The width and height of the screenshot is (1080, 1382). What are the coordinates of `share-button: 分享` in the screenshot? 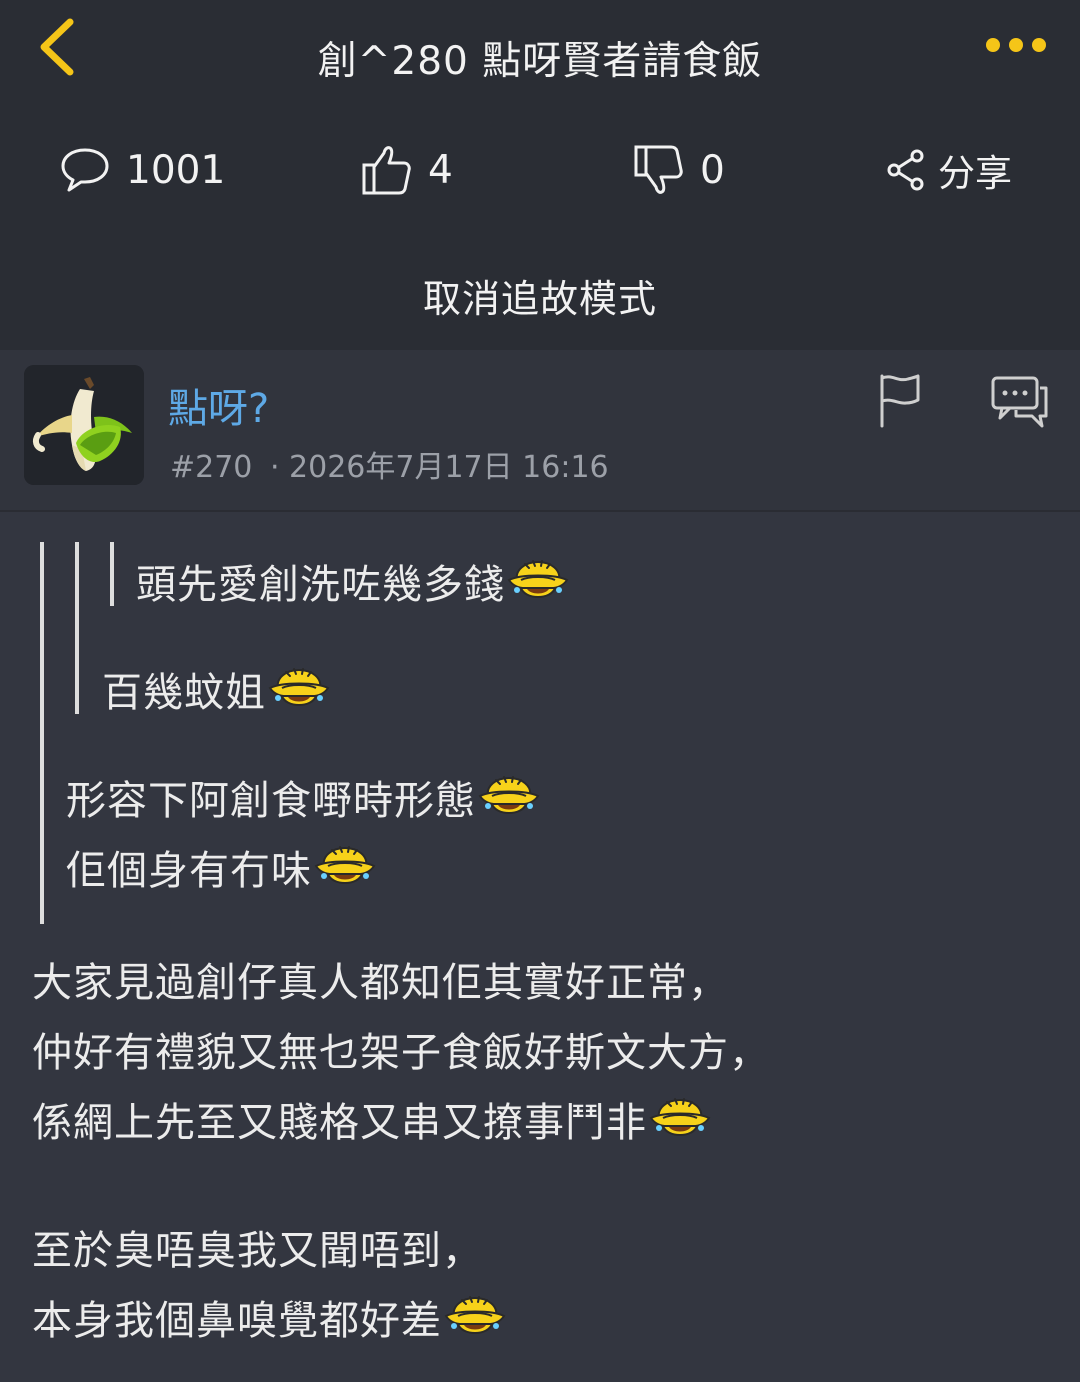 It's located at (949, 170).